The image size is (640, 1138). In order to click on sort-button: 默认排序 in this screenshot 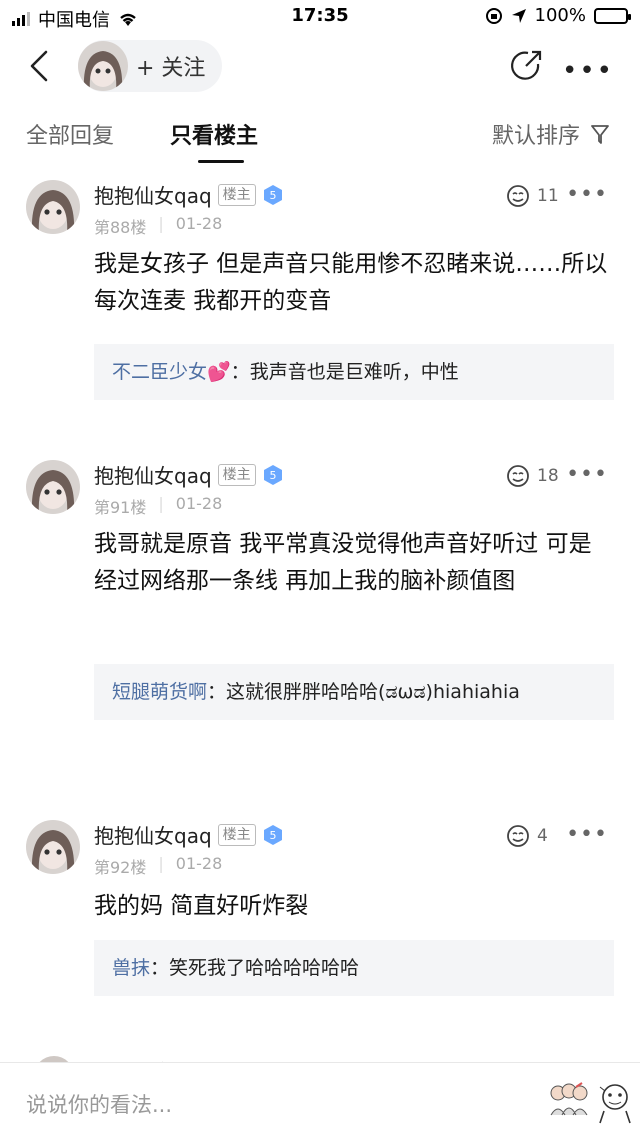, I will do `click(551, 134)`.